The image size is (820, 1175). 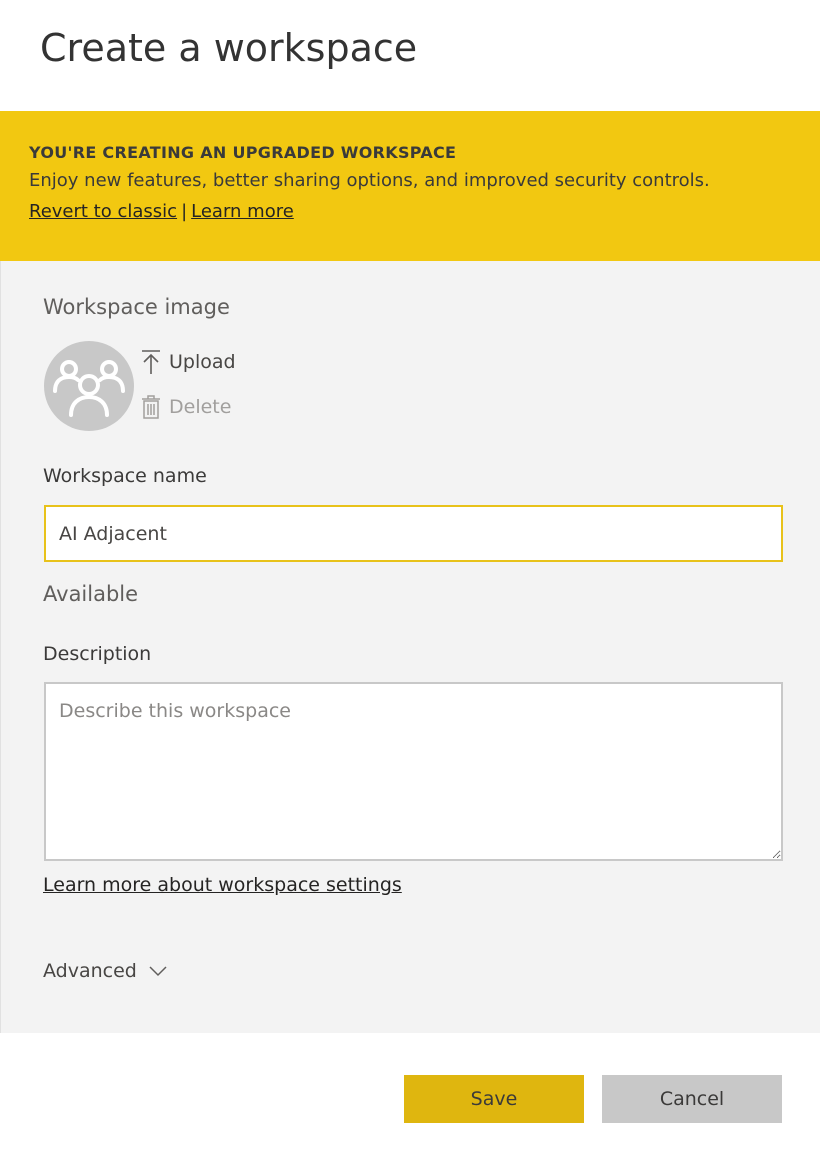 What do you see at coordinates (136, 307) in the screenshot?
I see `workspace-image-label: Workspace image` at bounding box center [136, 307].